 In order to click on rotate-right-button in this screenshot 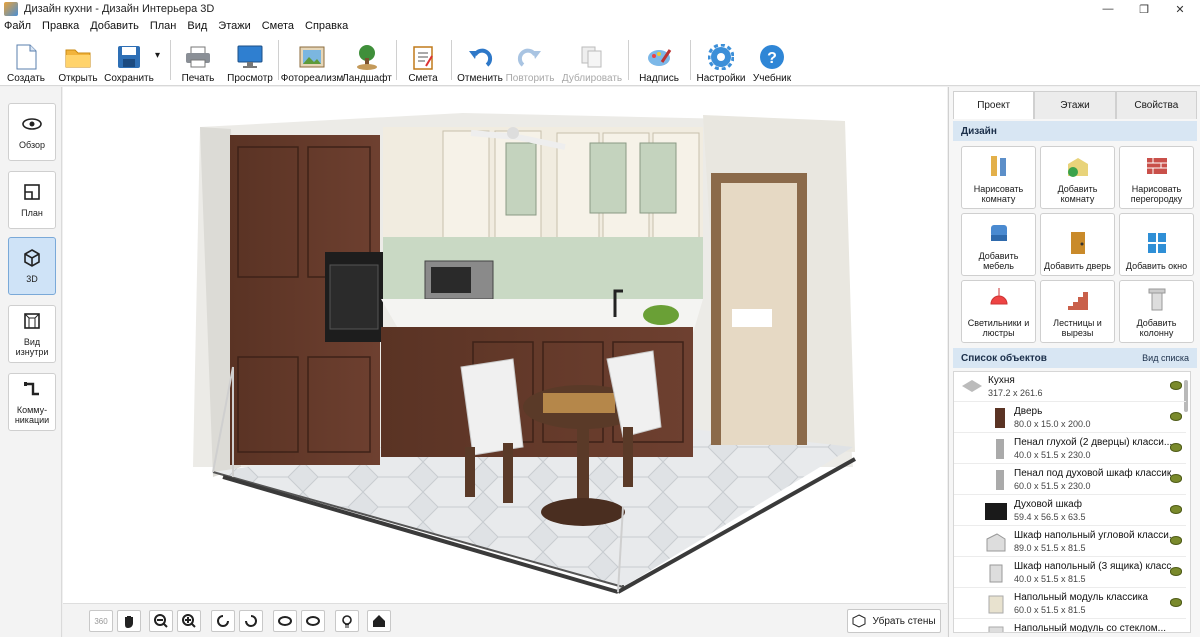, I will do `click(251, 621)`.